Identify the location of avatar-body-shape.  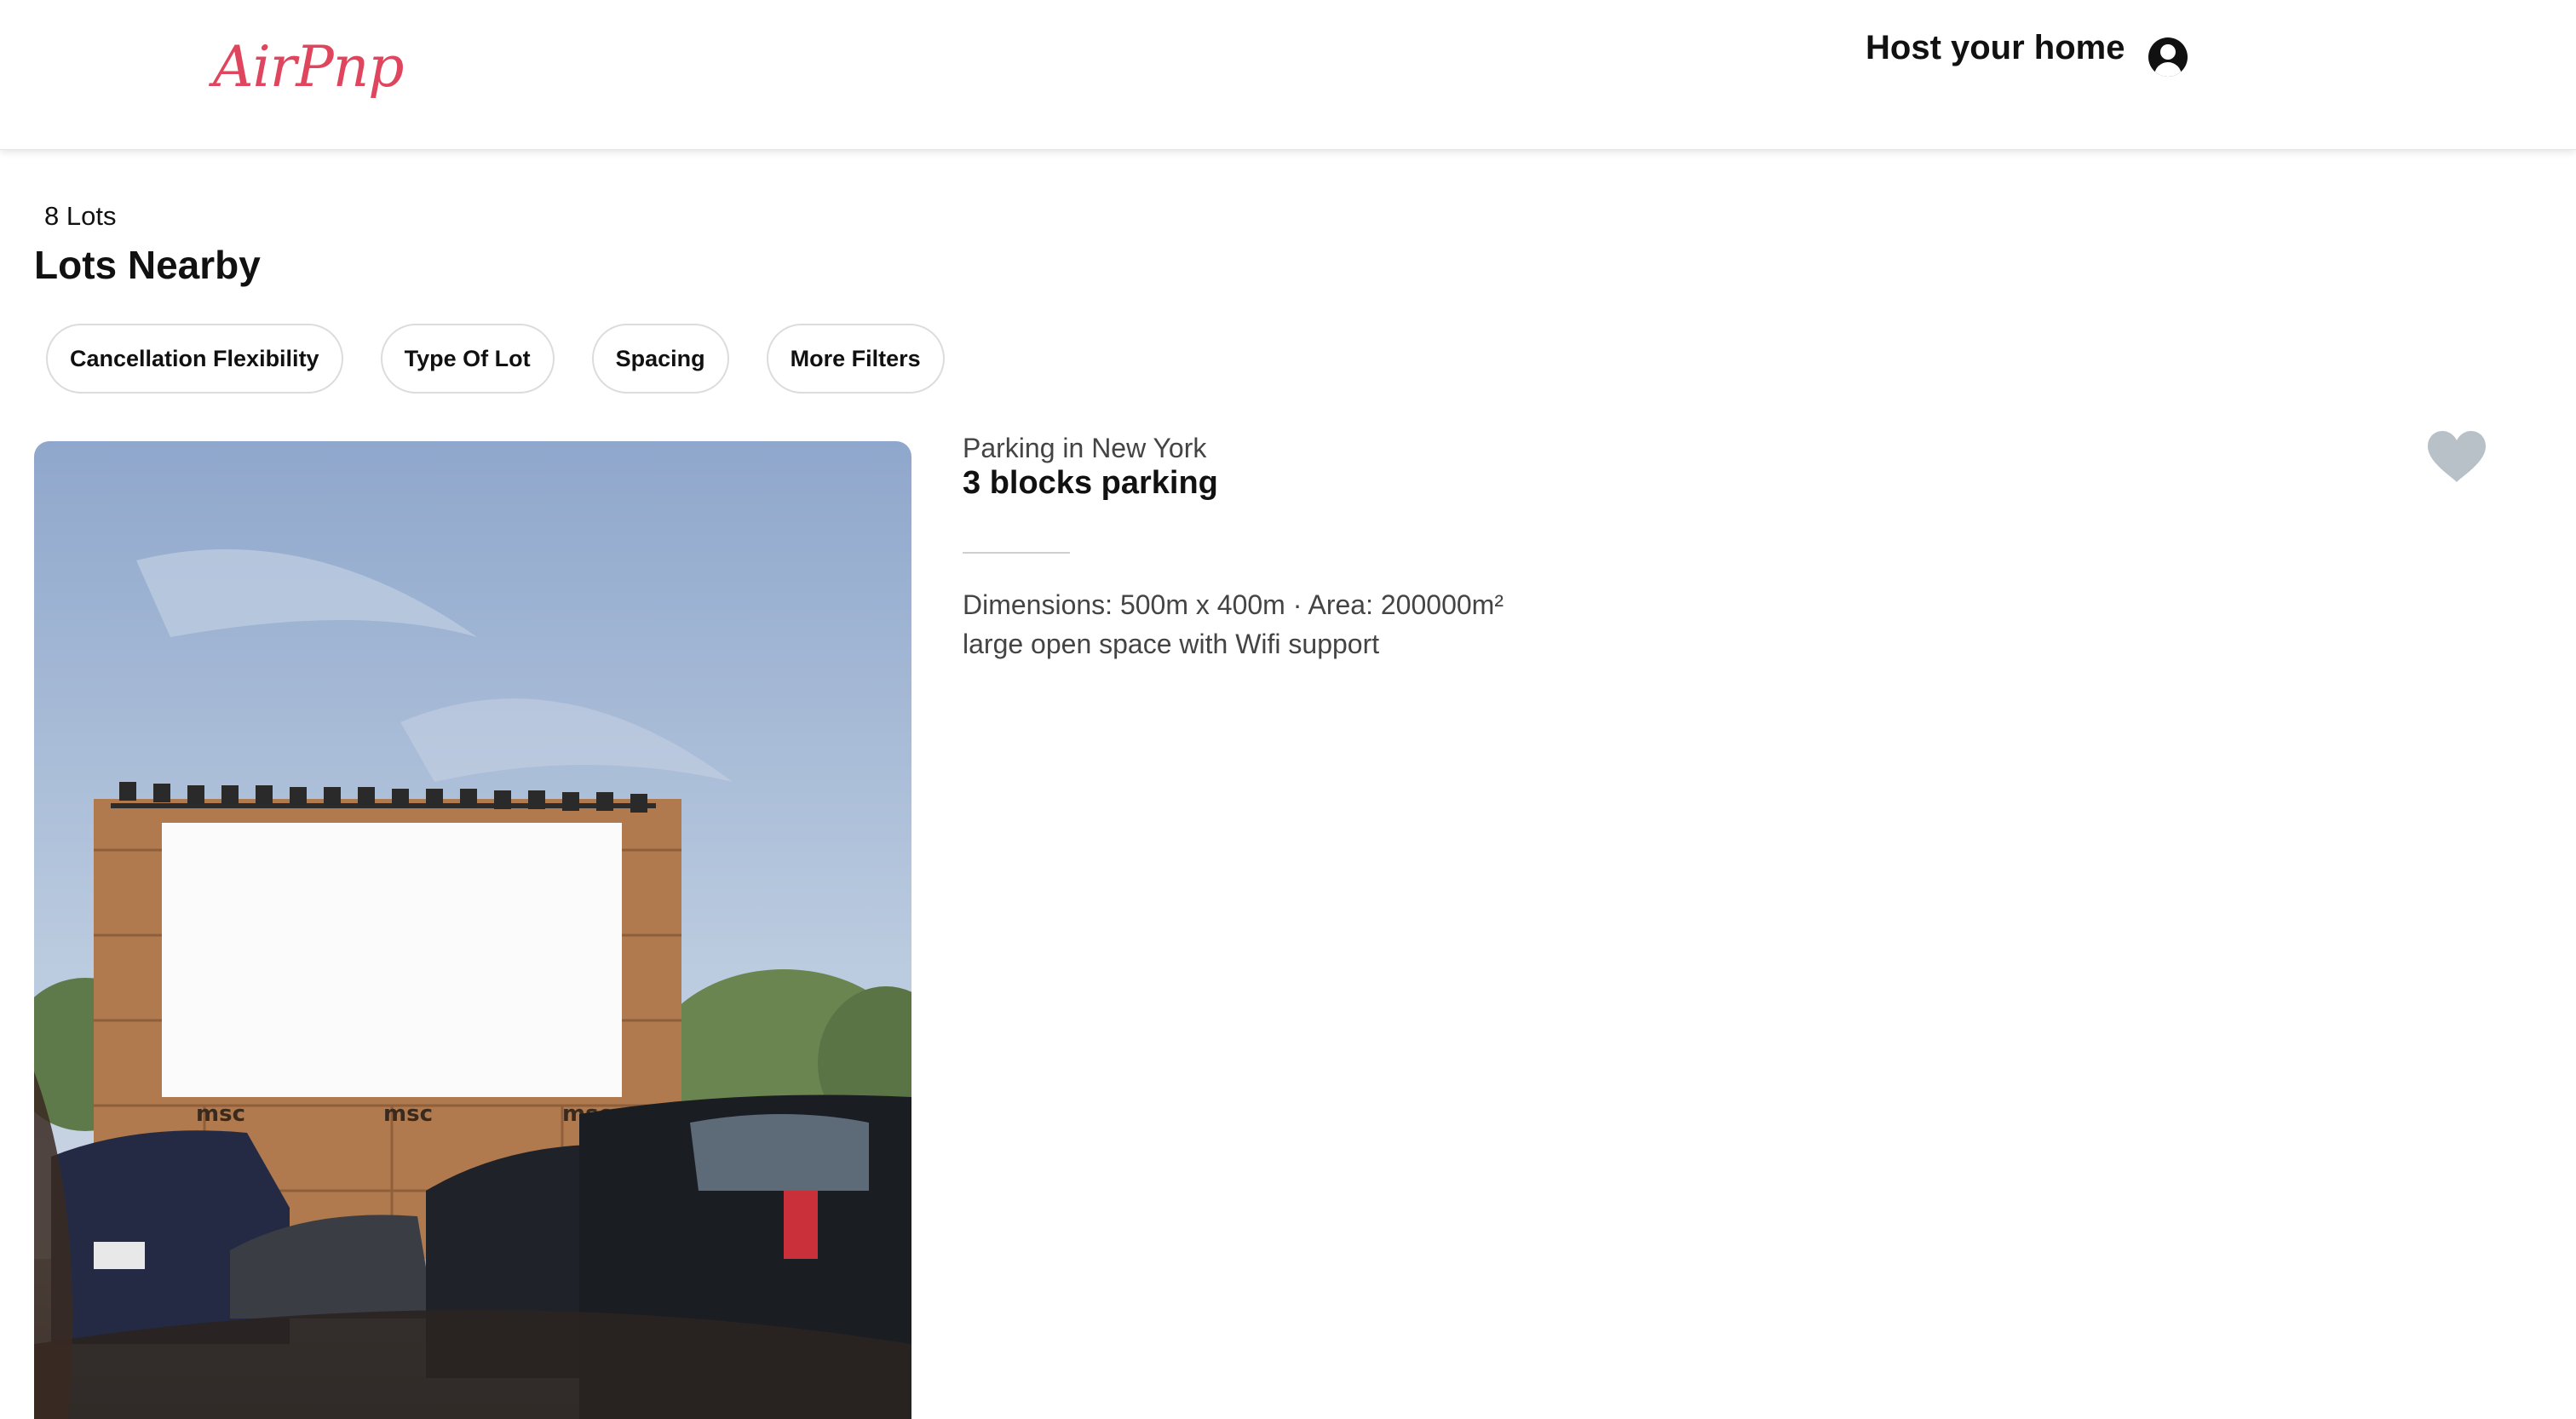
(2168, 69).